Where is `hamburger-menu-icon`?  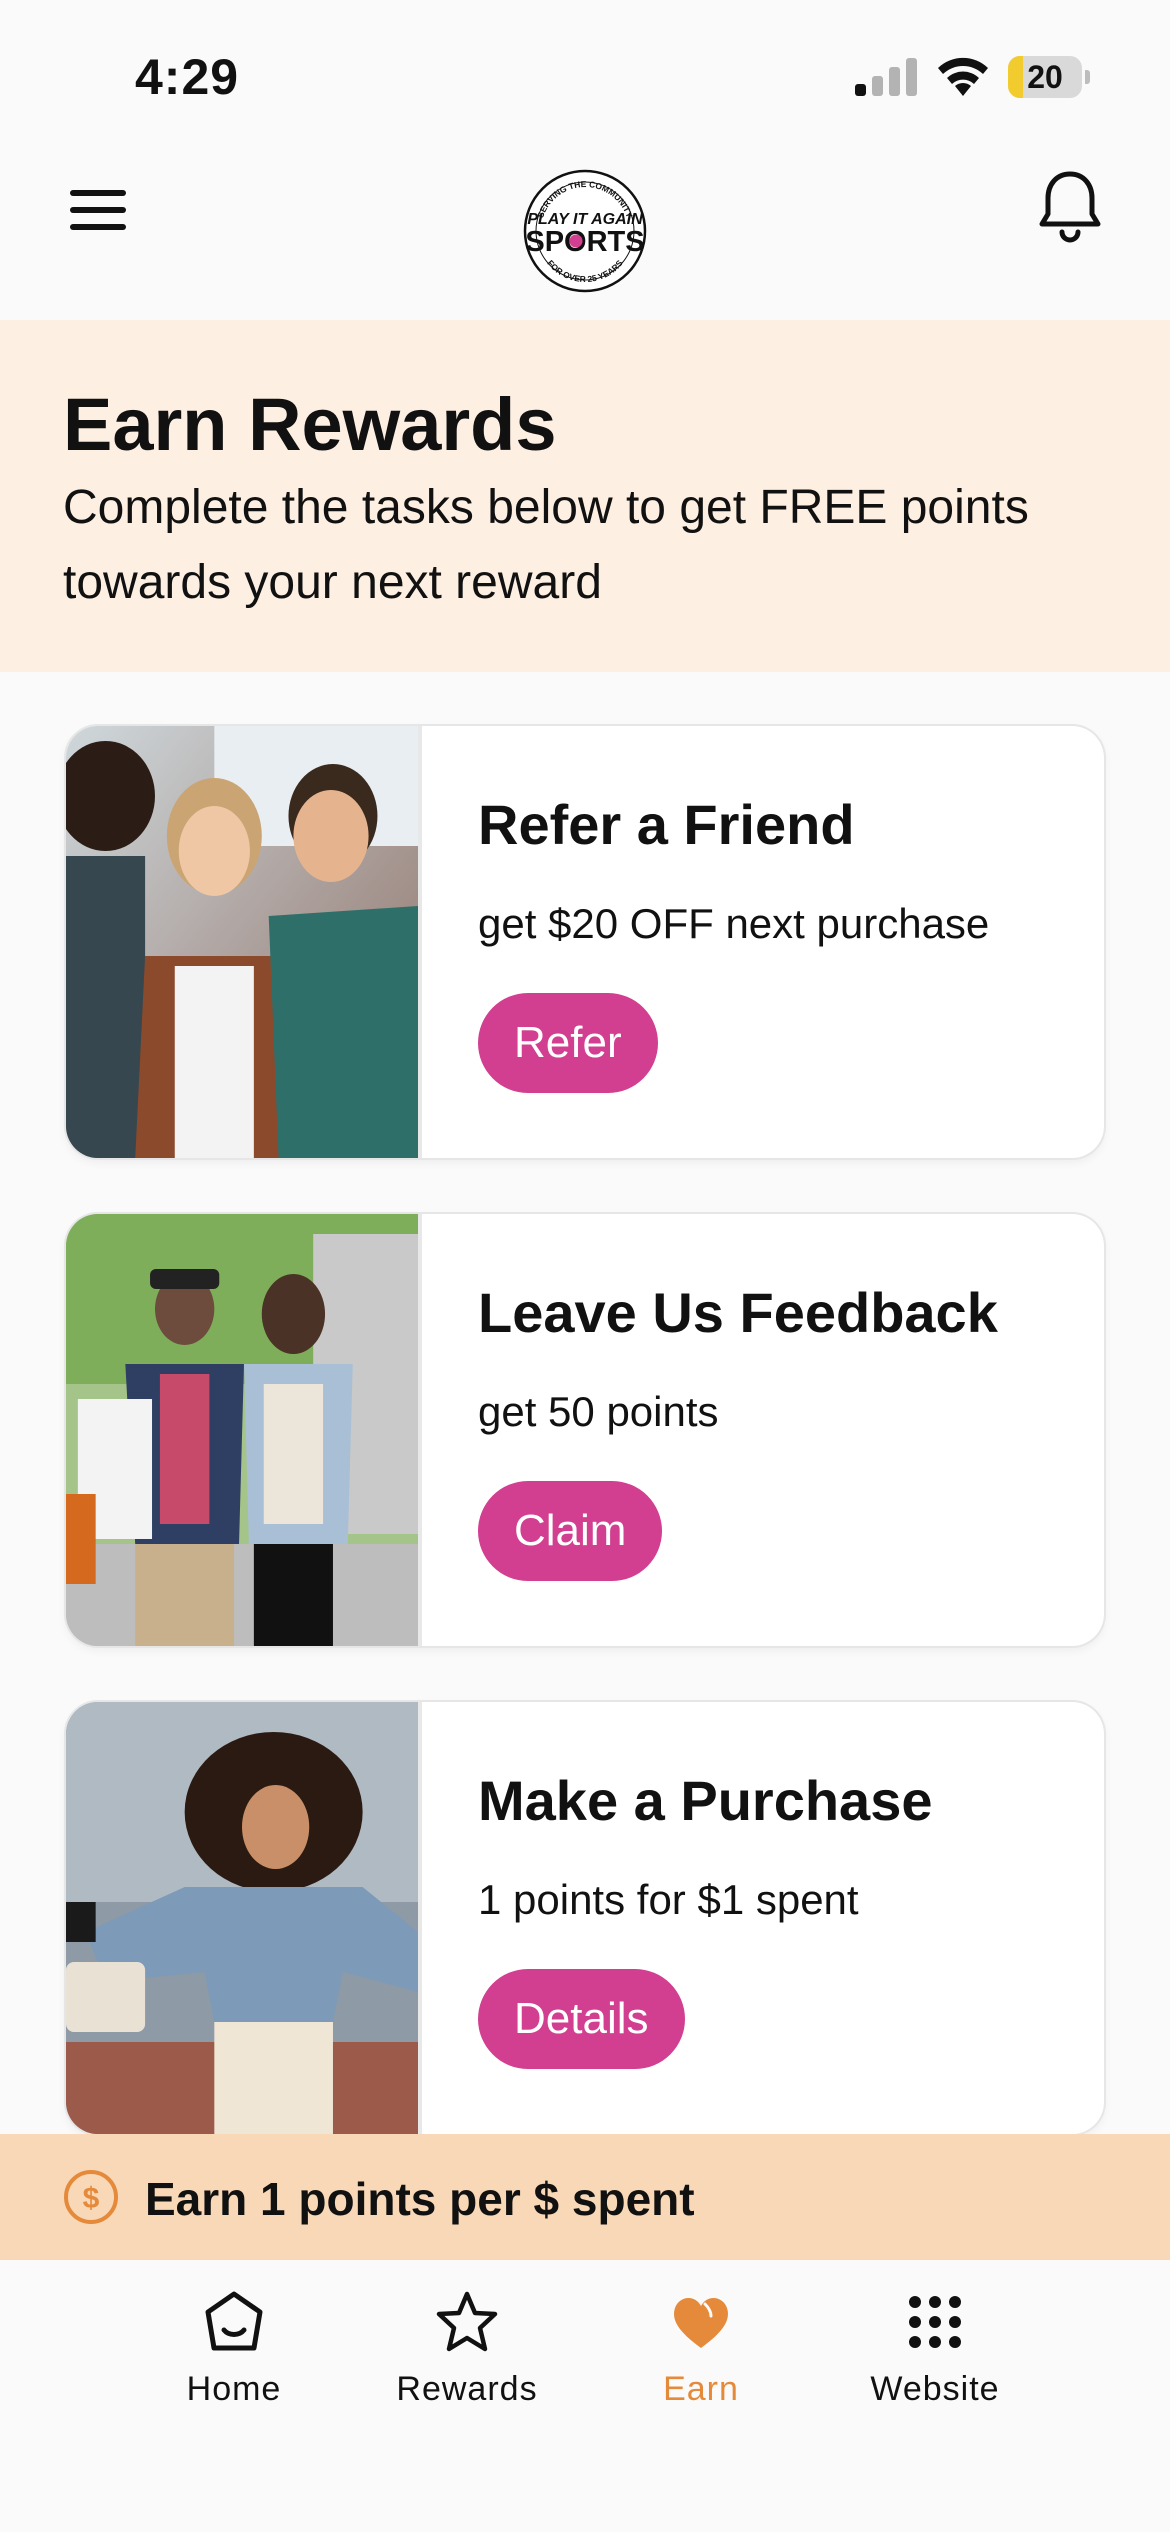 hamburger-menu-icon is located at coordinates (100, 210).